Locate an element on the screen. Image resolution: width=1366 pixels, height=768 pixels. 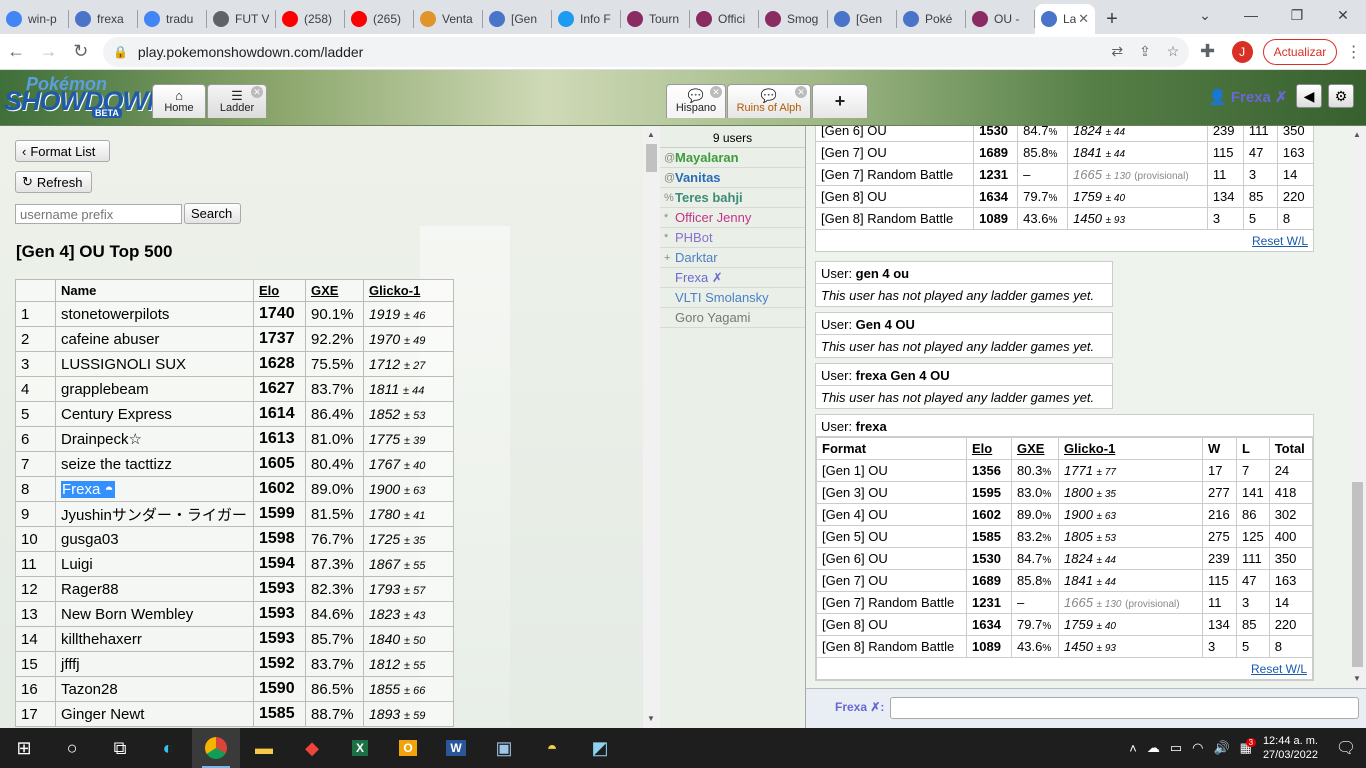
sticky-app-icon: ◩ is located at coordinates (600, 748).